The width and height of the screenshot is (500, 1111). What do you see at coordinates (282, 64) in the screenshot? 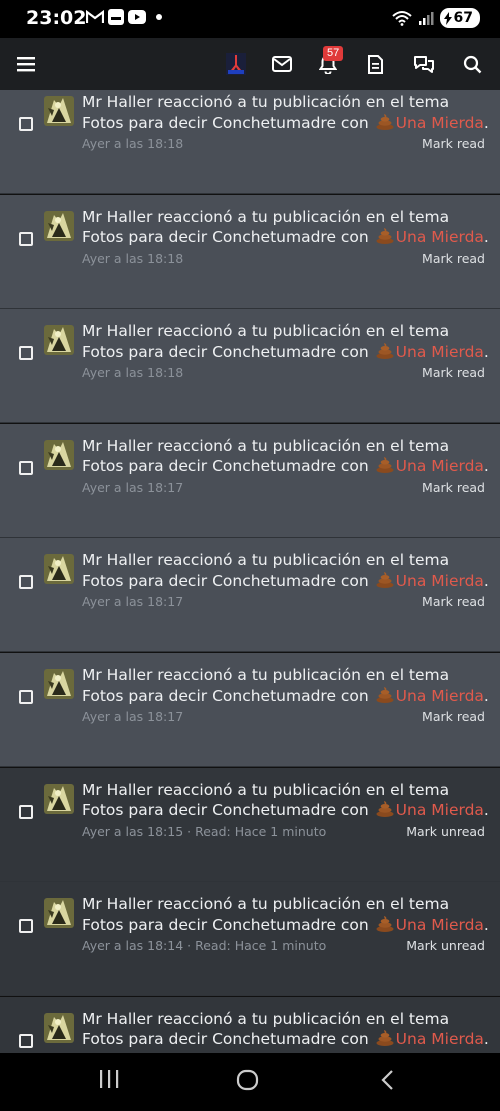
I see `inbox-button` at bounding box center [282, 64].